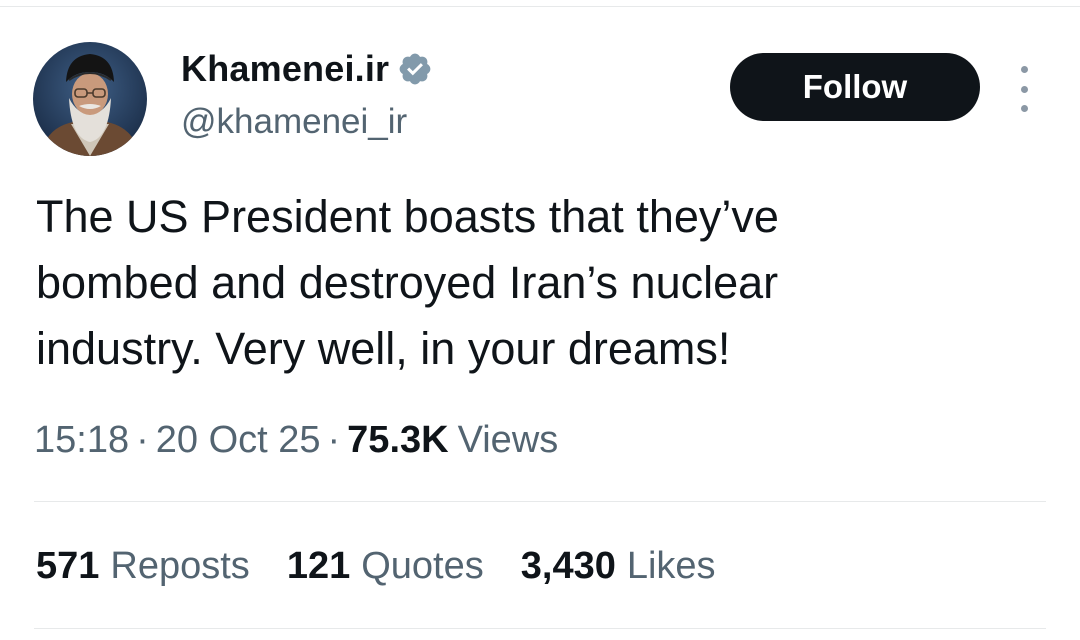 This screenshot has height=640, width=1080. I want to click on author-handle: @khamenei_ir, so click(294, 122).